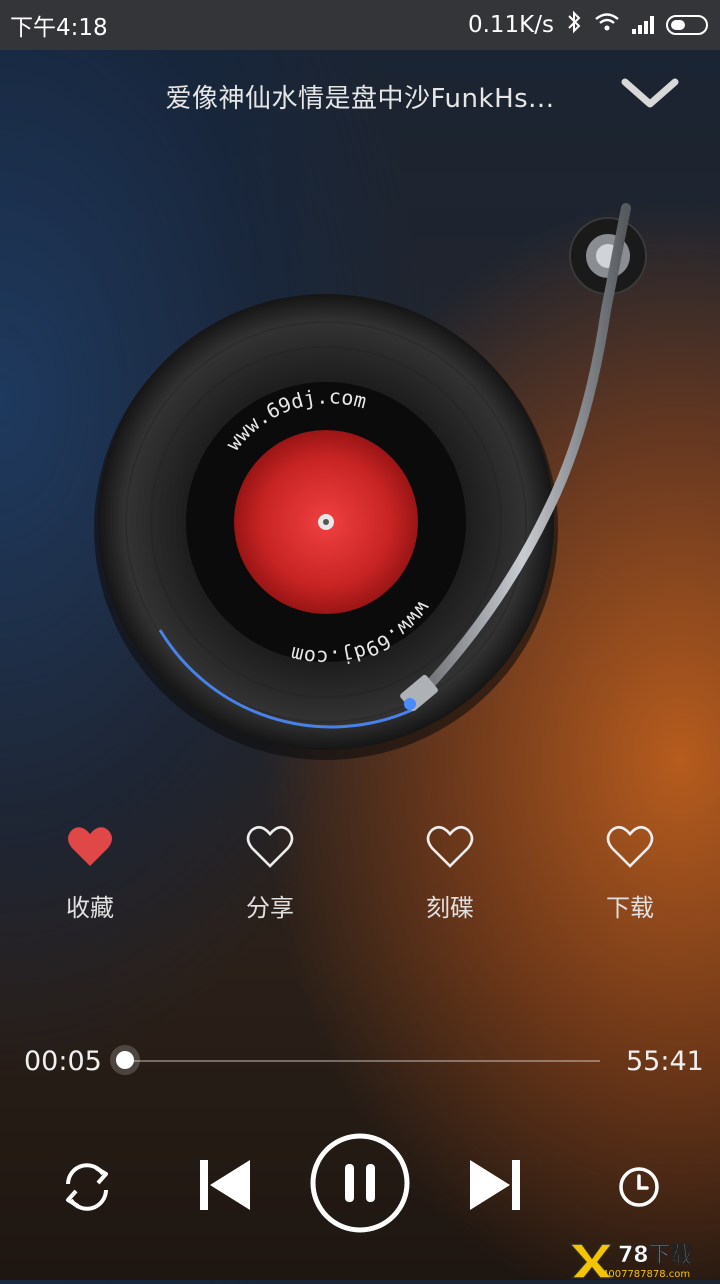 Image resolution: width=720 pixels, height=1284 pixels. I want to click on repeat-button, so click(87, 1189).